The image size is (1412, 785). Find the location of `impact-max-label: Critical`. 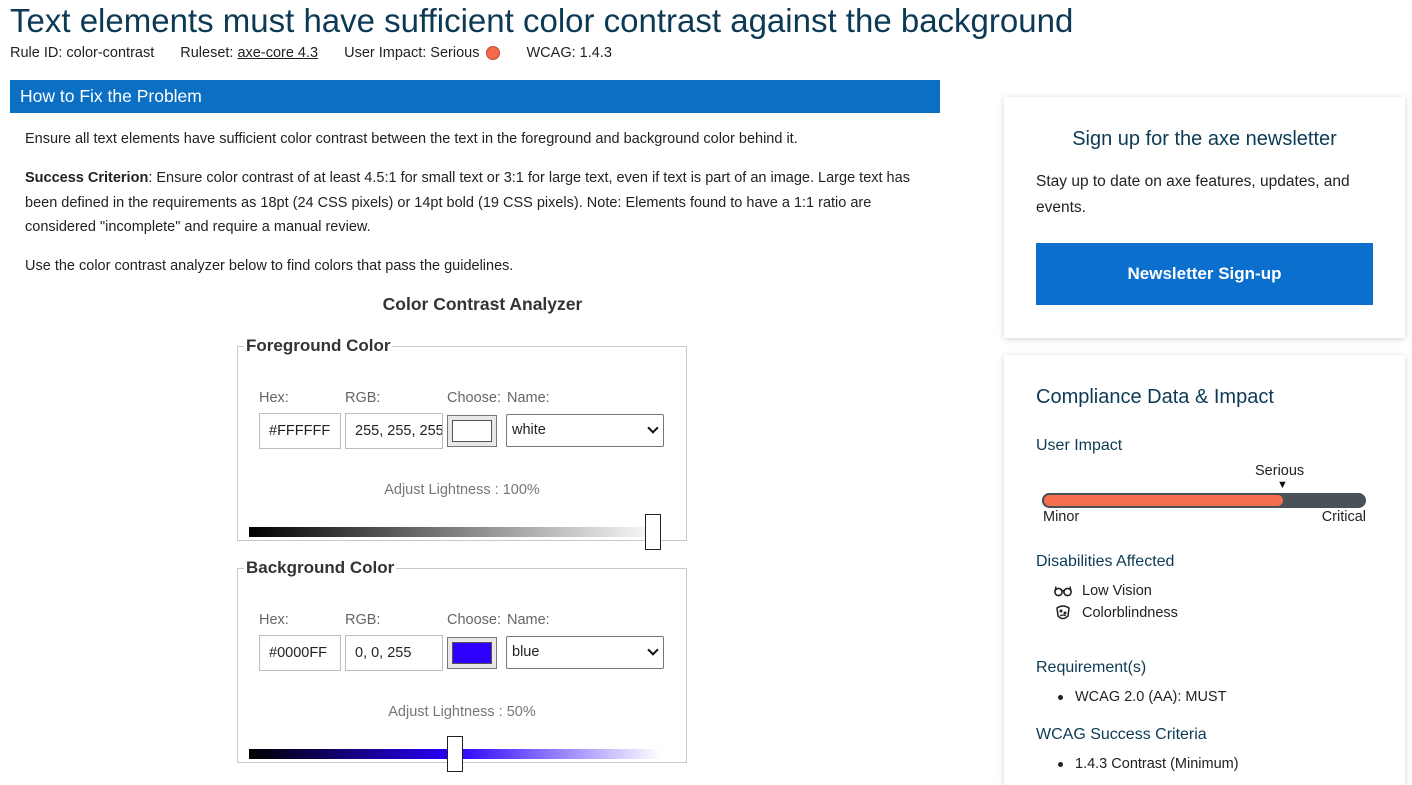

impact-max-label: Critical is located at coordinates (1343, 517).